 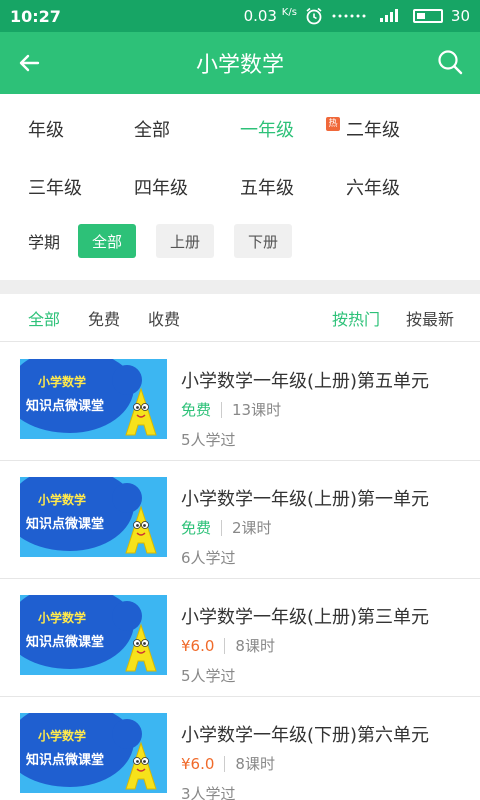 I want to click on term-option-second: 下册, so click(x=263, y=241).